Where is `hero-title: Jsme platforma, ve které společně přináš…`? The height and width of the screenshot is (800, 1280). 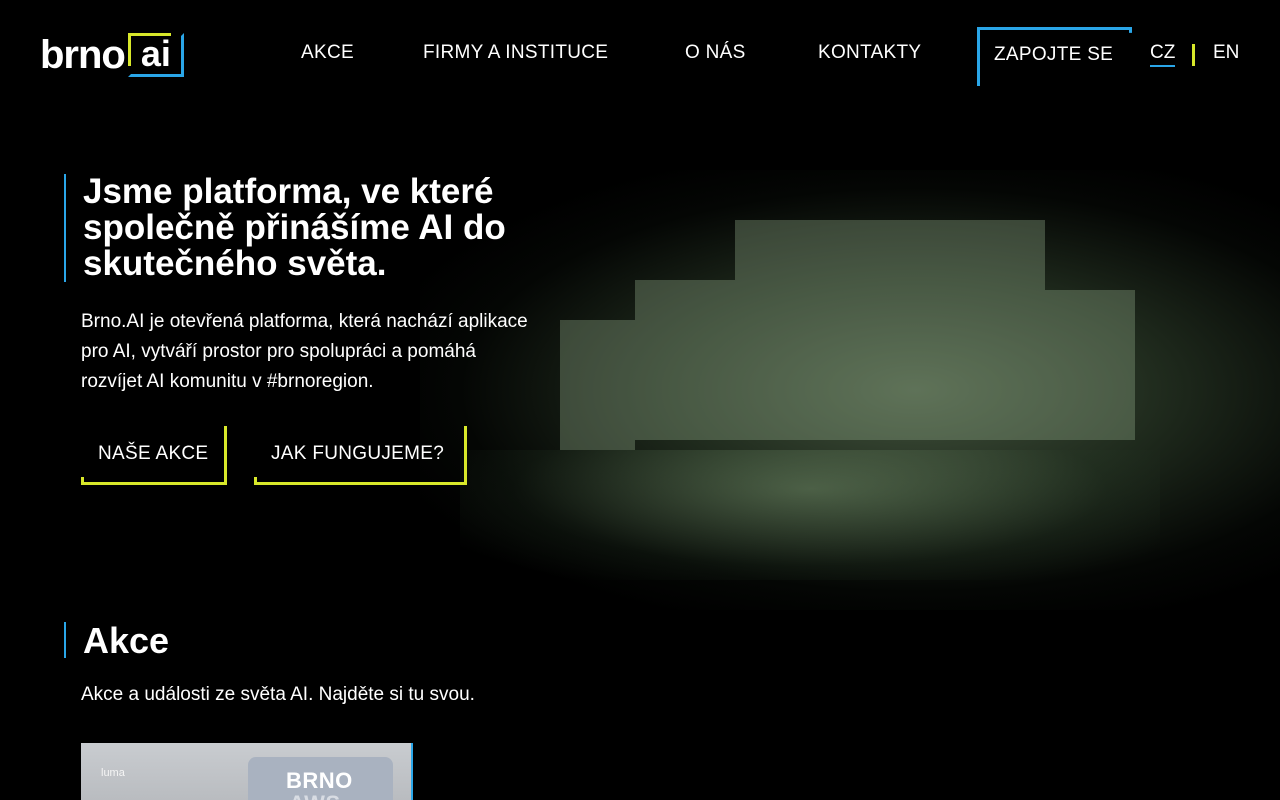
hero-title: Jsme platforma, ve které společně přináš… is located at coordinates (294, 227).